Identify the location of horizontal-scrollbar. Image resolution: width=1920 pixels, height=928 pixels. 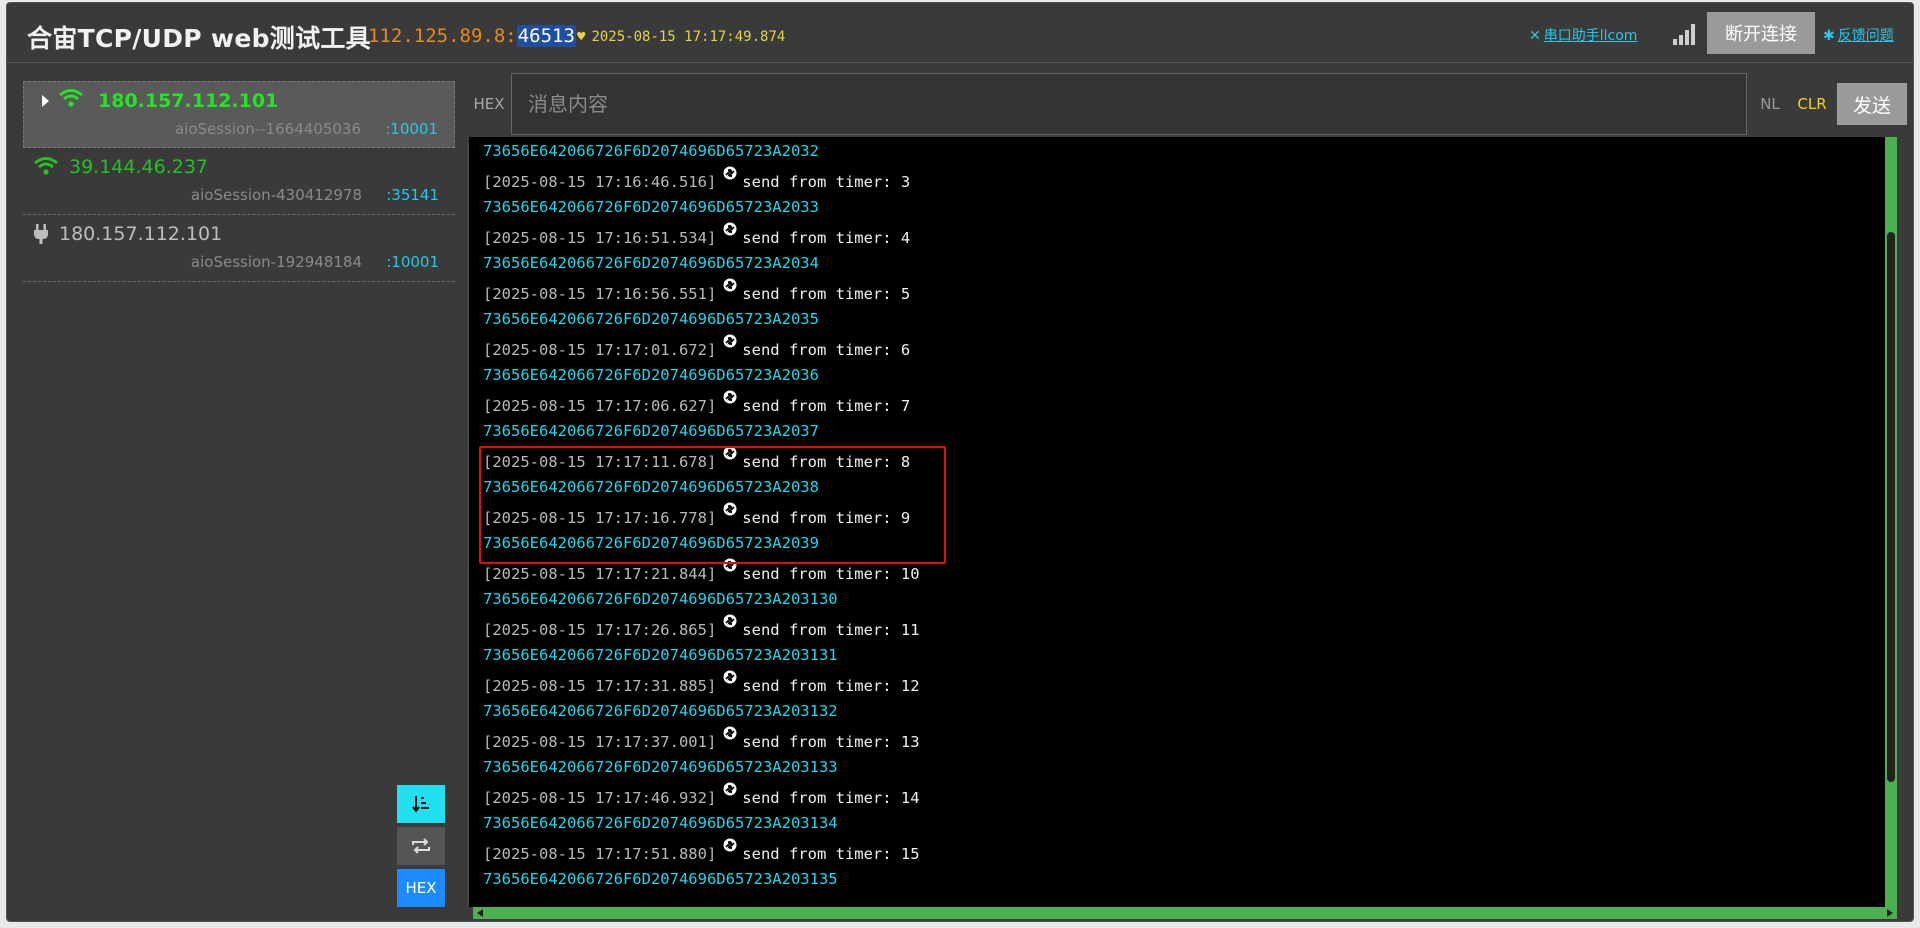
(1185, 913).